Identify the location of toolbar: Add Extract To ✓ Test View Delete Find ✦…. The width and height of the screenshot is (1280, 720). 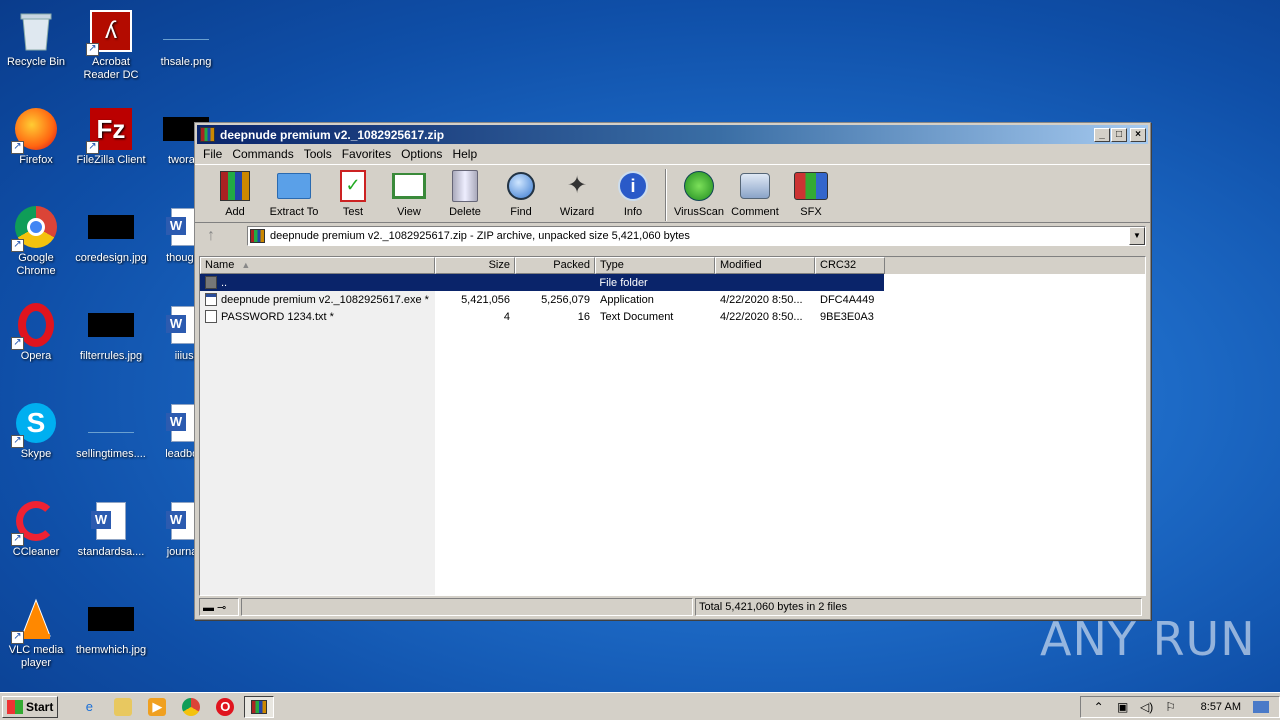
(672, 193).